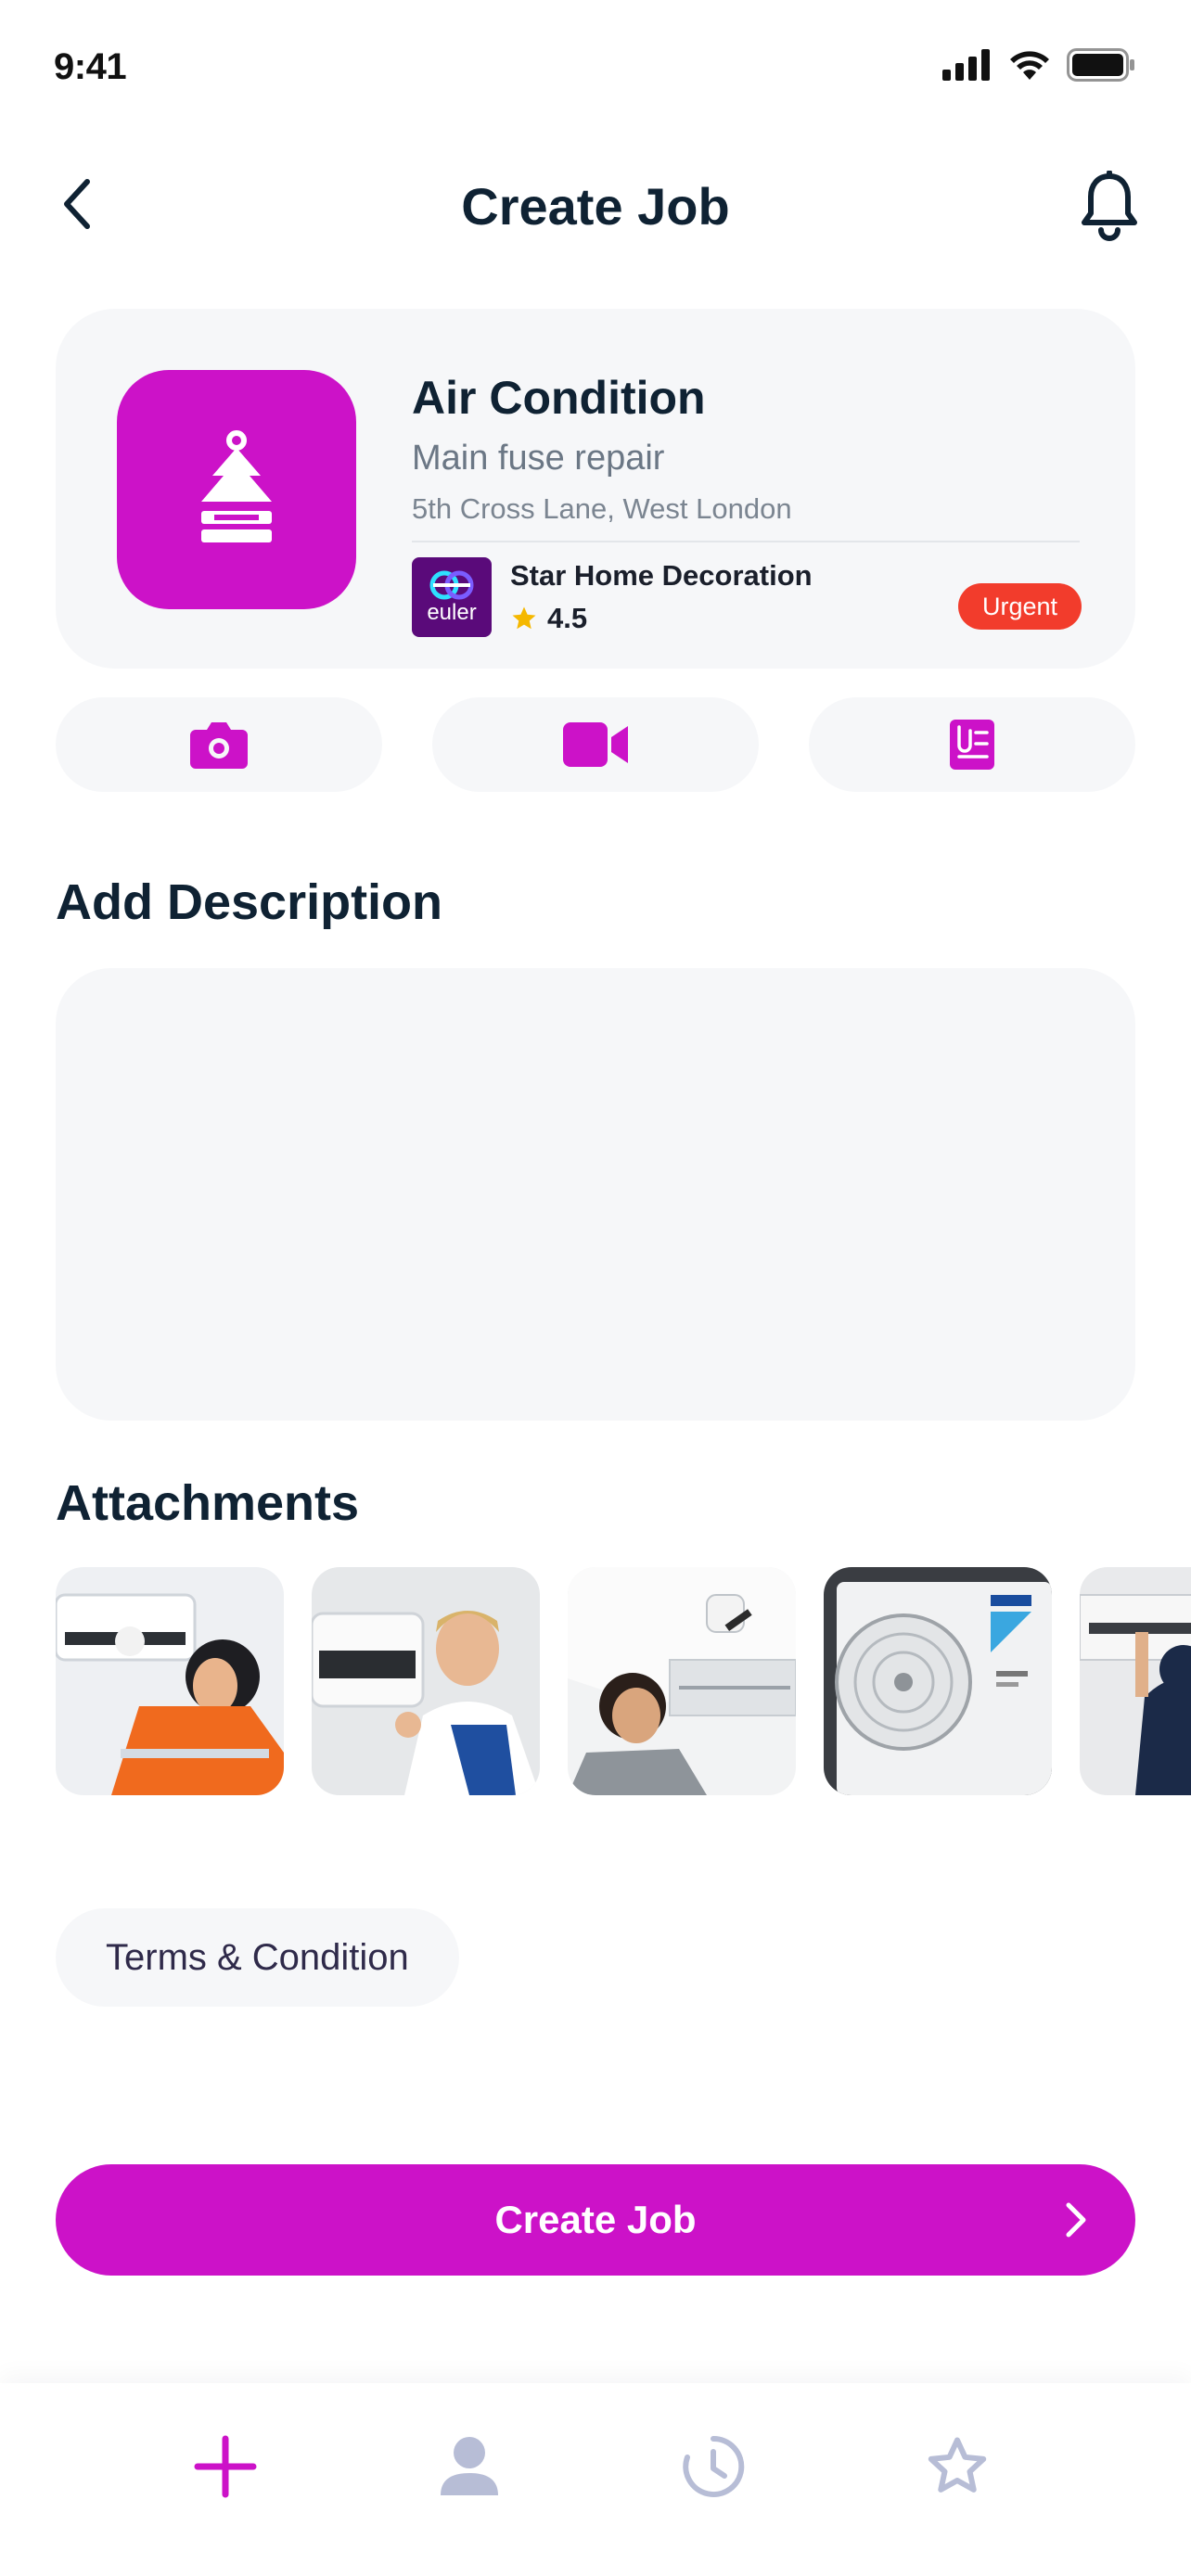 Image resolution: width=1191 pixels, height=2576 pixels. What do you see at coordinates (208, 1503) in the screenshot?
I see `attachments-heading: Attachments` at bounding box center [208, 1503].